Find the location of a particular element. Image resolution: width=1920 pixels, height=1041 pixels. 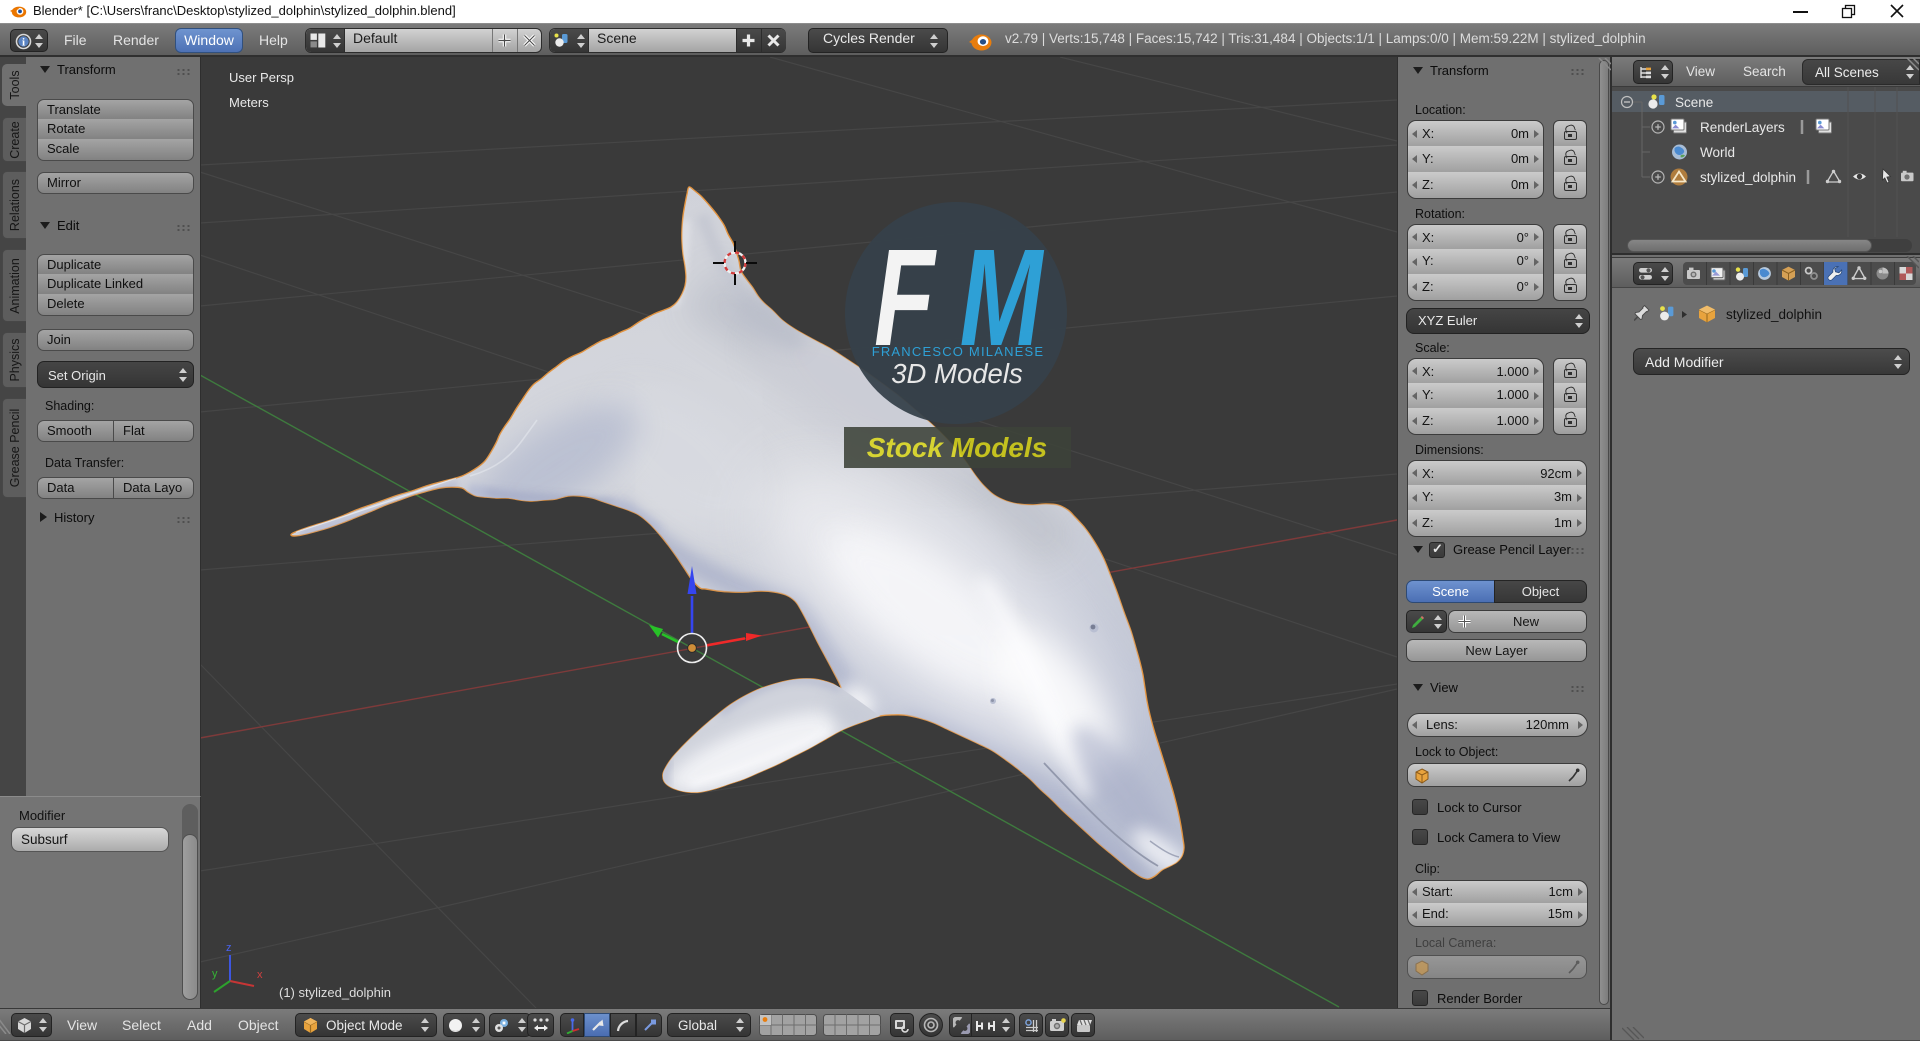

svg-text: Stock Models is located at coordinates (957, 447).